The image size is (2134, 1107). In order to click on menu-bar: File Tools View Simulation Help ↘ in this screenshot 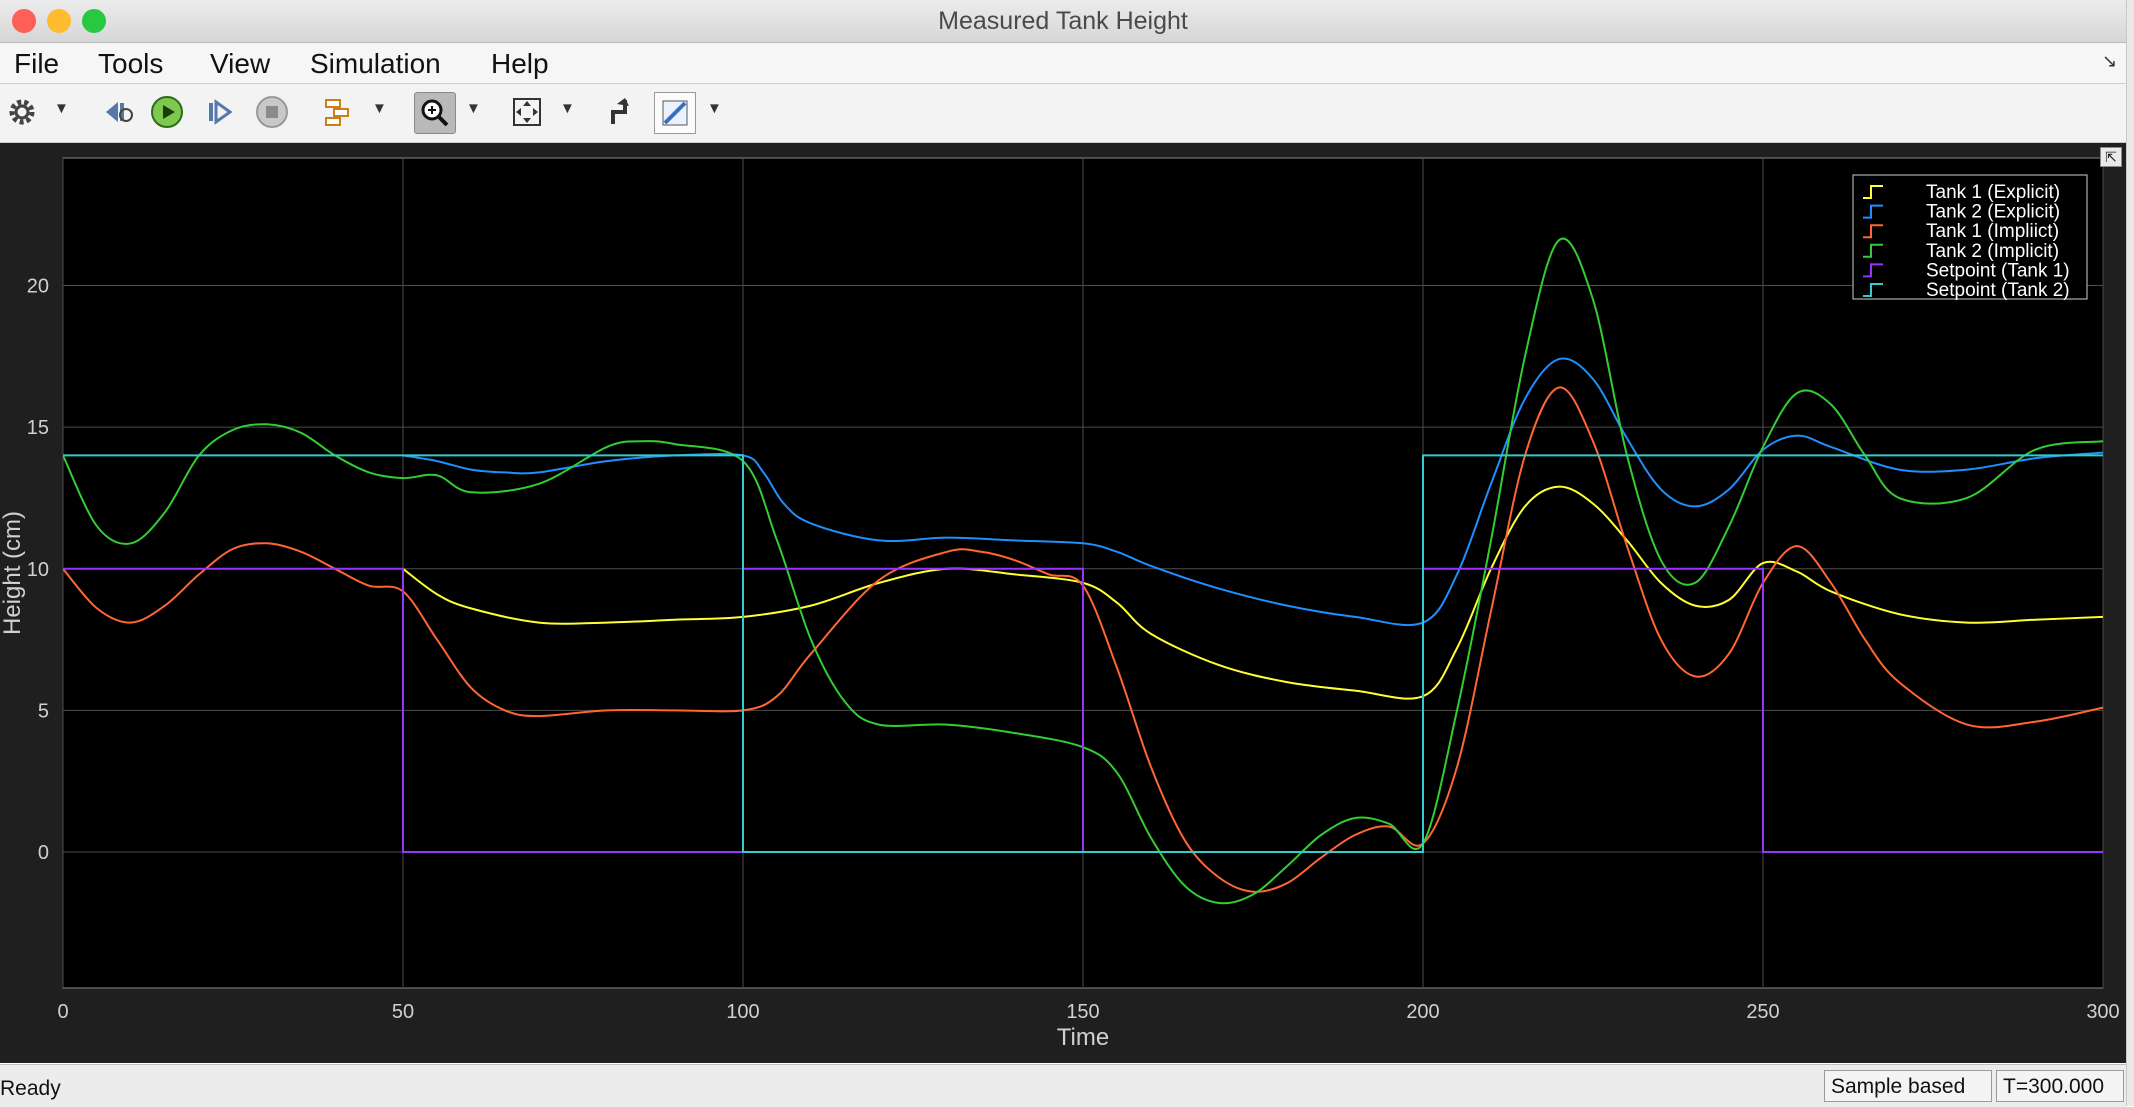, I will do `click(1063, 63)`.